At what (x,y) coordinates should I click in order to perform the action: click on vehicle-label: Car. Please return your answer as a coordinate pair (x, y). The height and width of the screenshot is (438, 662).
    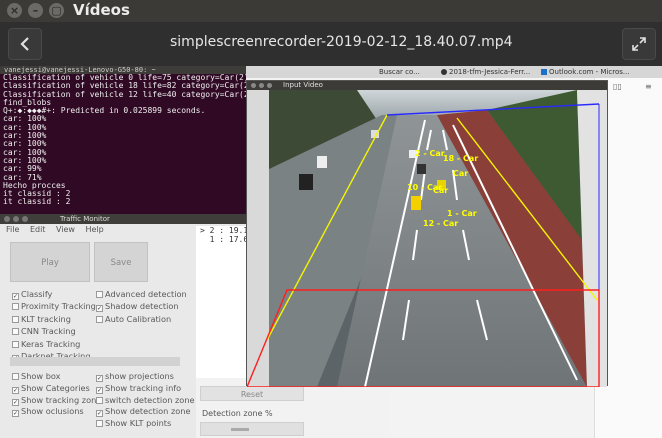
    Looking at the image, I should click on (460, 173).